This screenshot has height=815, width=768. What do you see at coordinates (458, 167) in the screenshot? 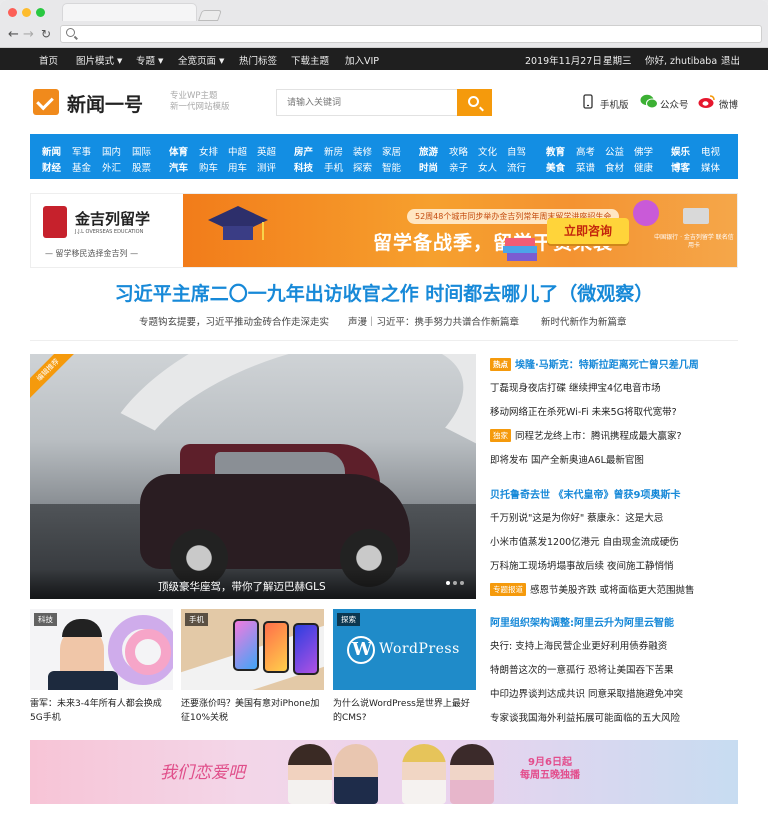
I see `cat-parenting: 亲子` at bounding box center [458, 167].